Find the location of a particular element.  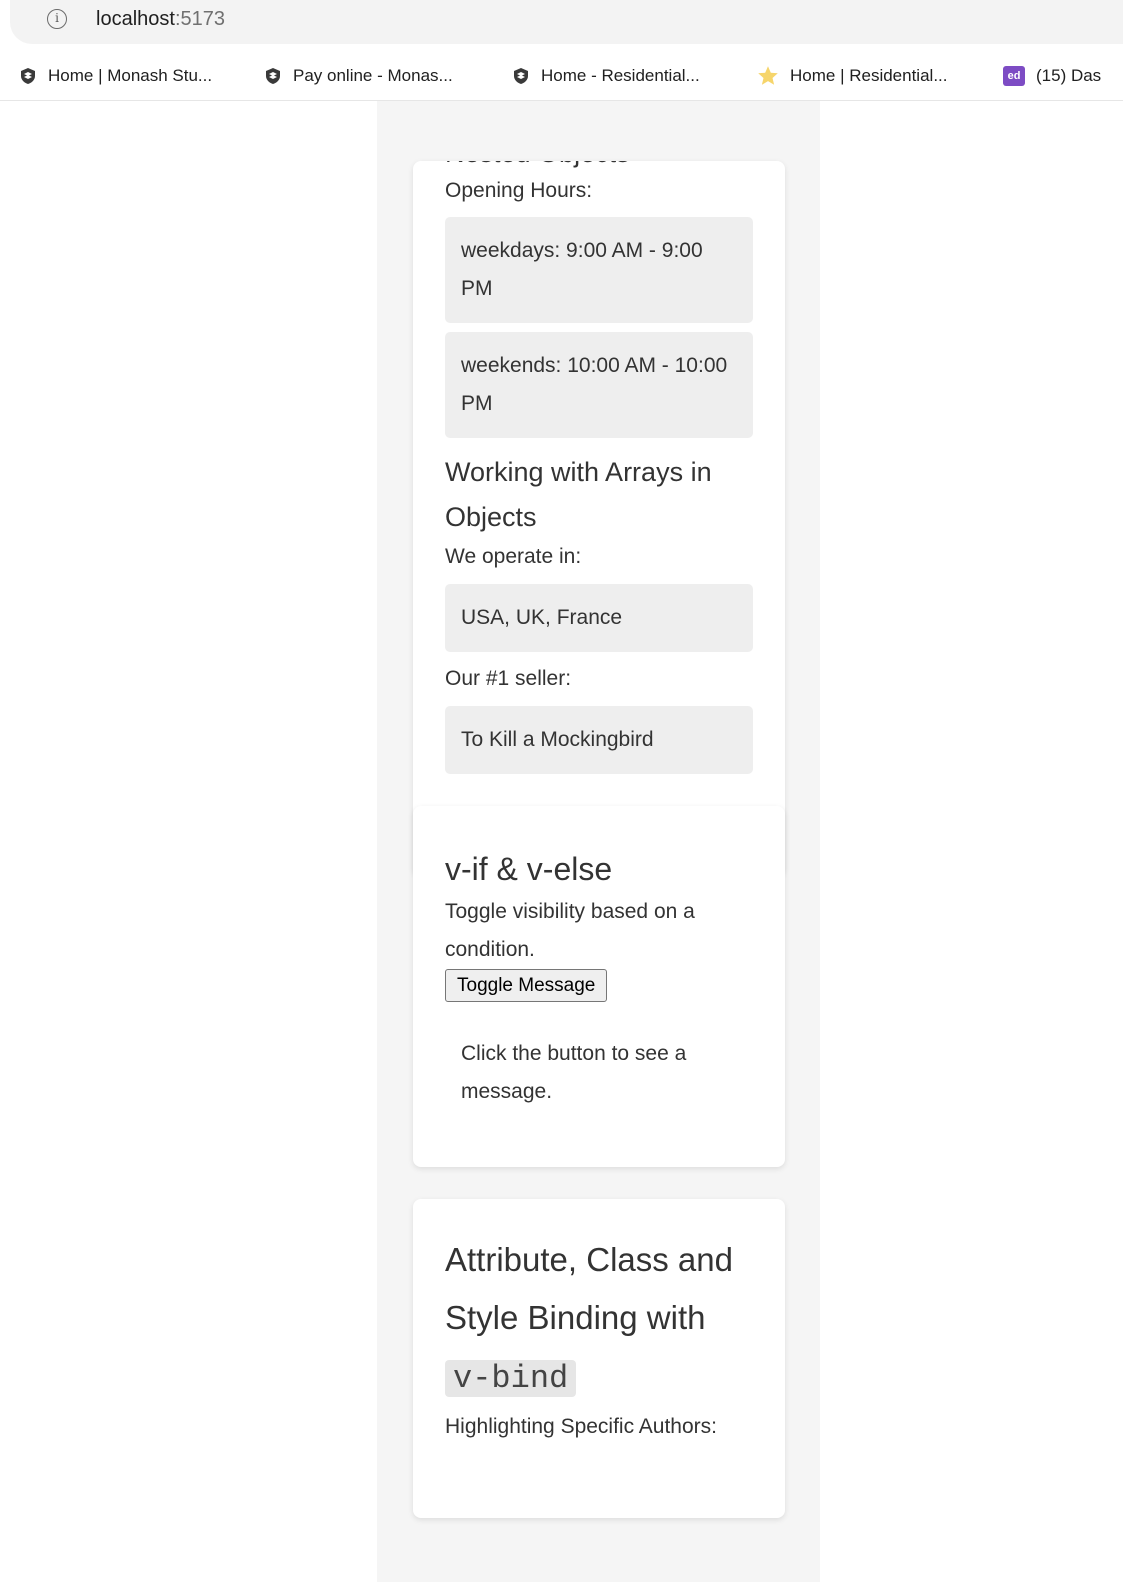

address-bar: i localhost:5173 is located at coordinates (561, 22).